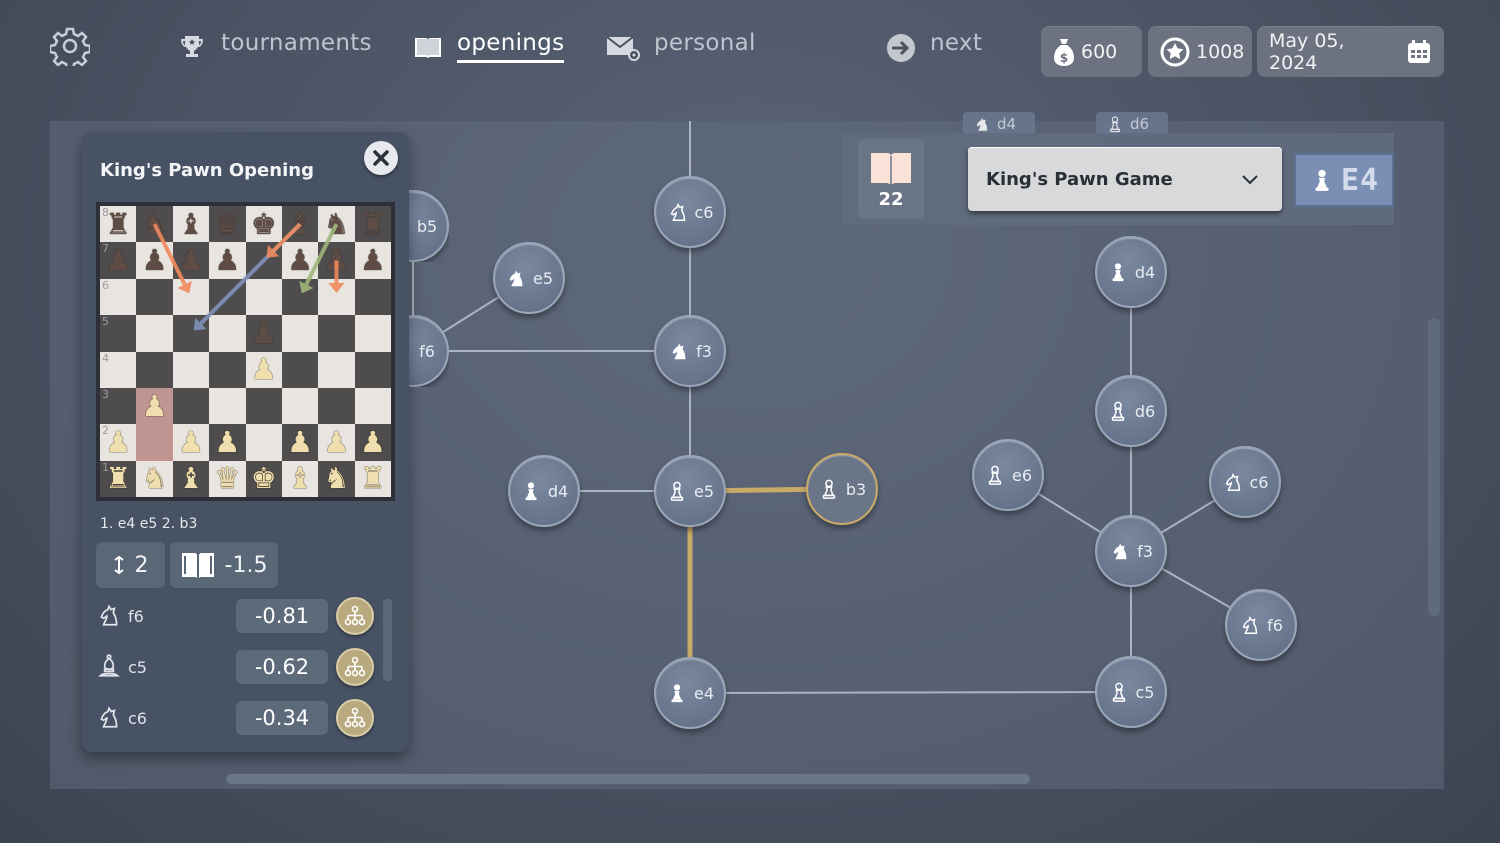 The width and height of the screenshot is (1500, 843). I want to click on tab-openings: openings, so click(489, 46).